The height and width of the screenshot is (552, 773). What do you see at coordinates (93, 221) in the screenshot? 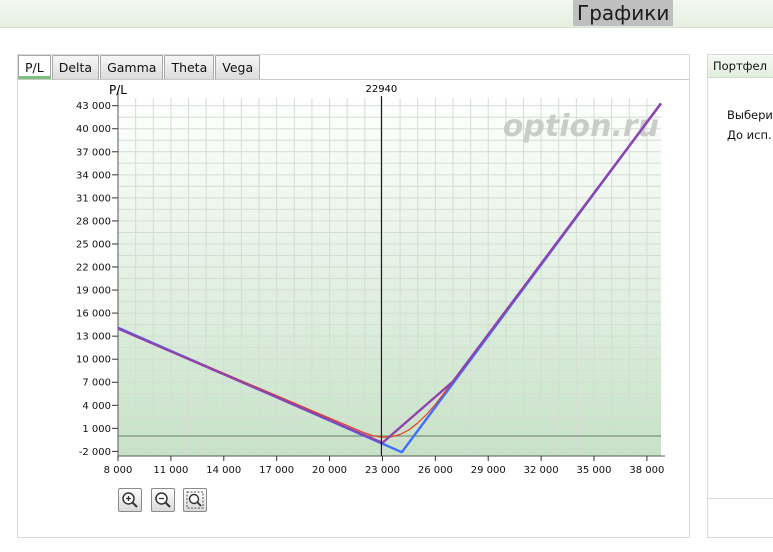
I see `y-tick-label: 28 000` at bounding box center [93, 221].